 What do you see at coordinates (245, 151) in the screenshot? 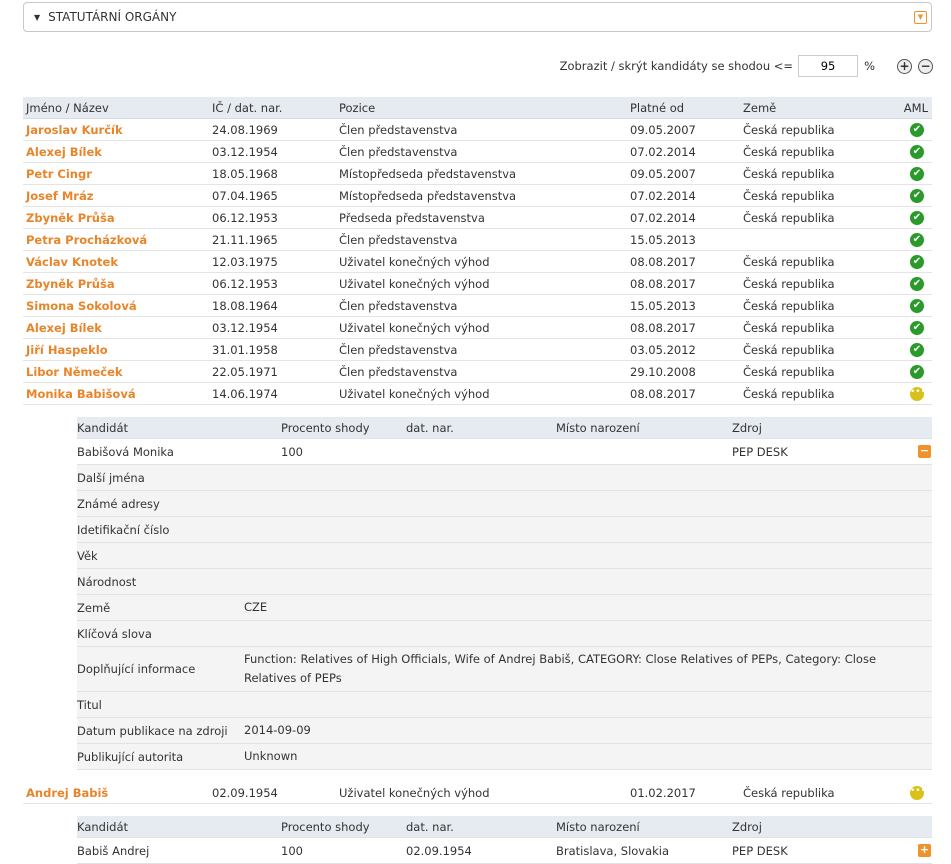
I see `cell: 03.12.1954` at bounding box center [245, 151].